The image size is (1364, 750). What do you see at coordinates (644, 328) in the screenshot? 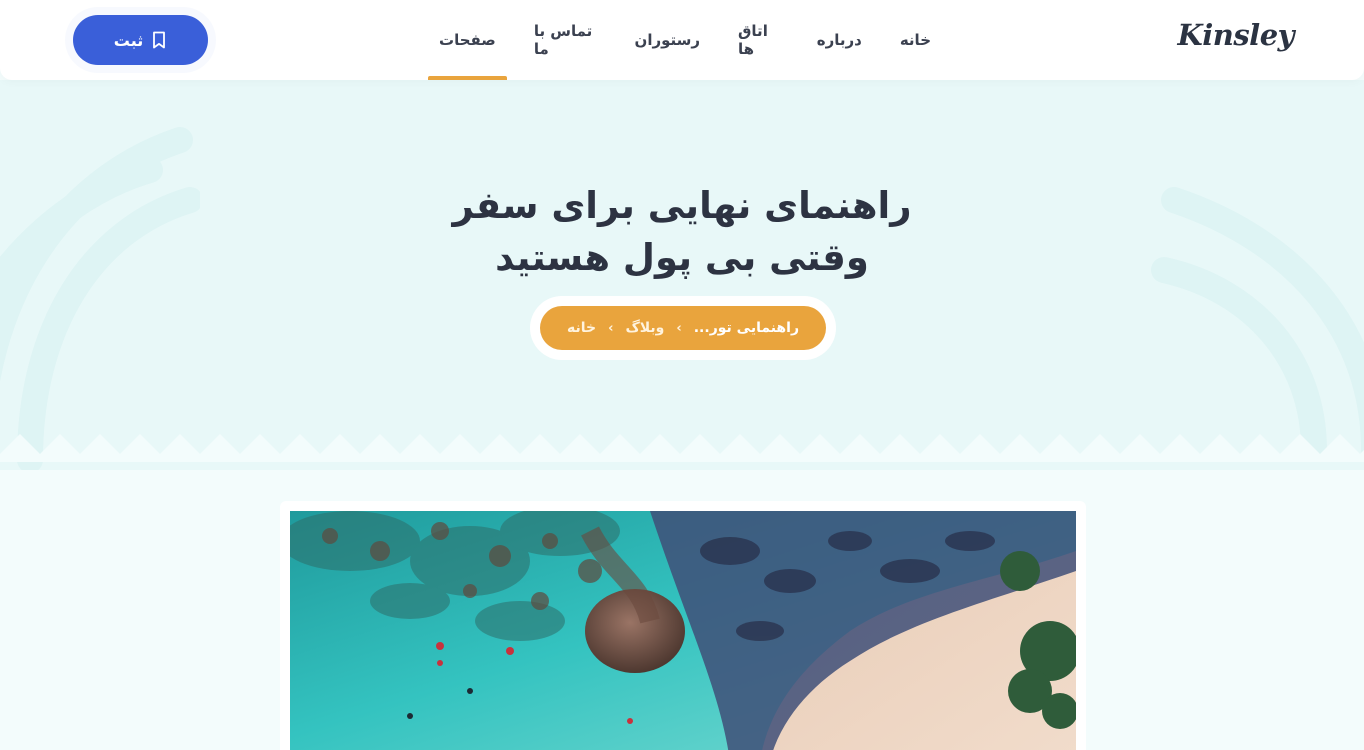
I see `breadcrumb-blog-link: وبلاگ` at bounding box center [644, 328].